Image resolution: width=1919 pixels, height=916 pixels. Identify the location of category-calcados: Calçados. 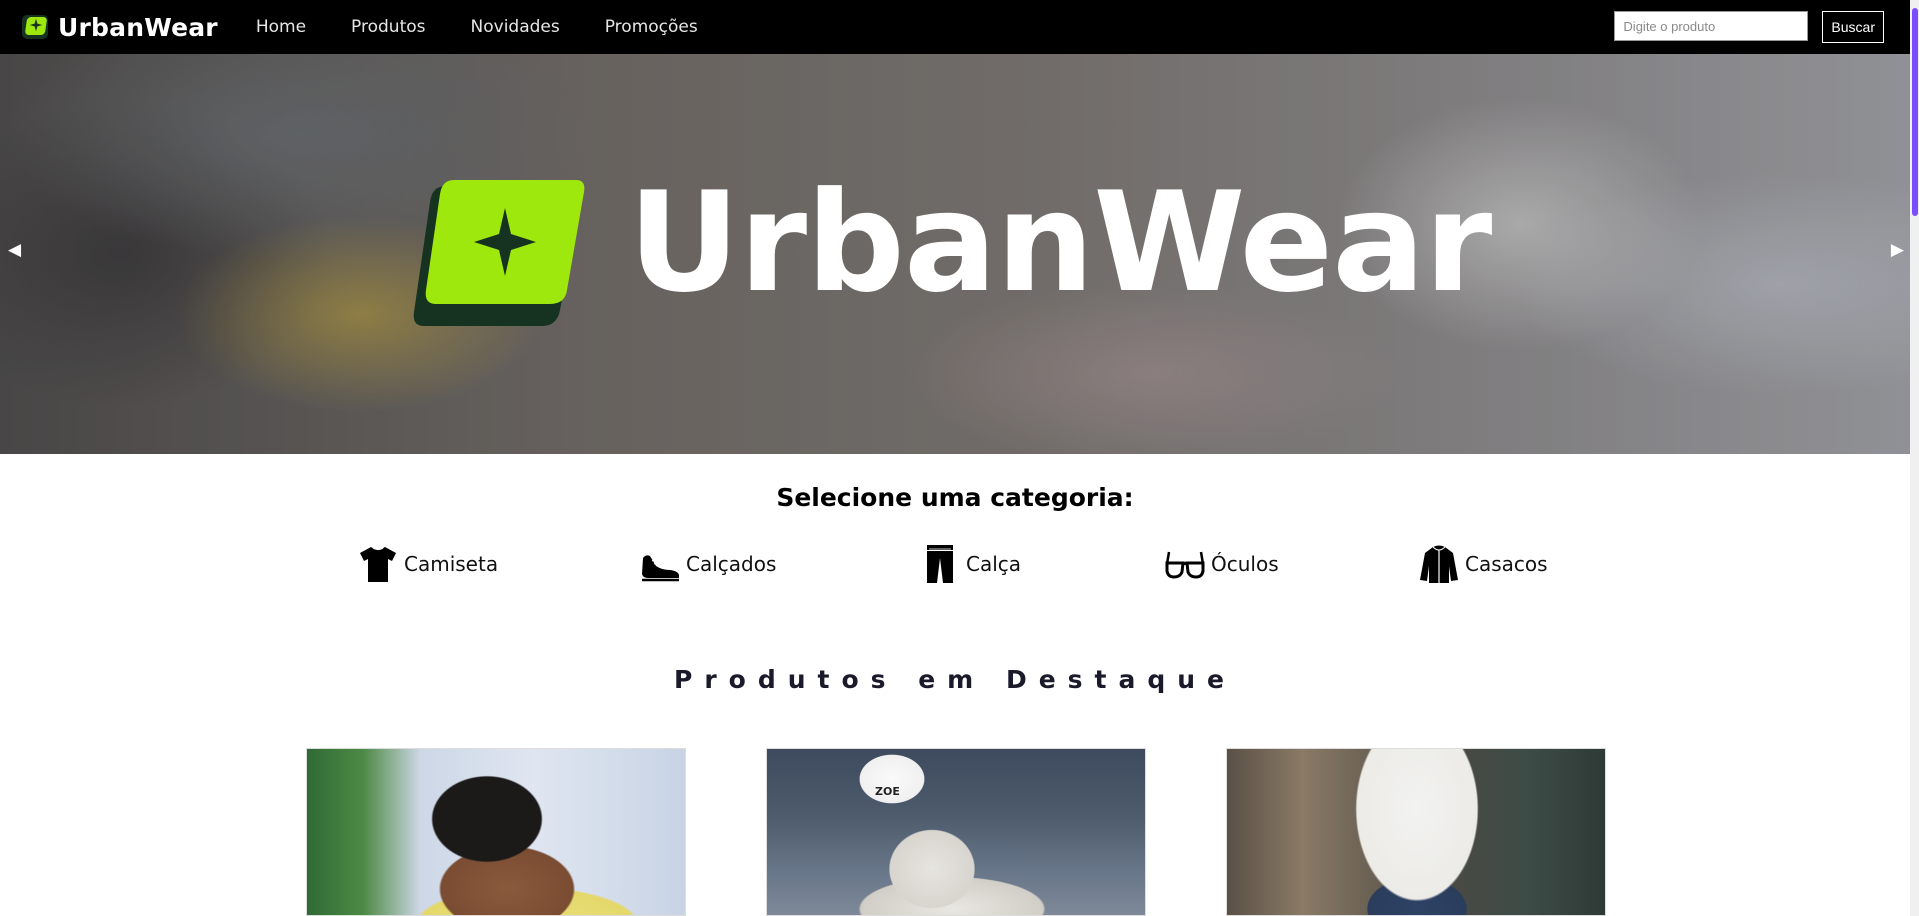
(708, 564).